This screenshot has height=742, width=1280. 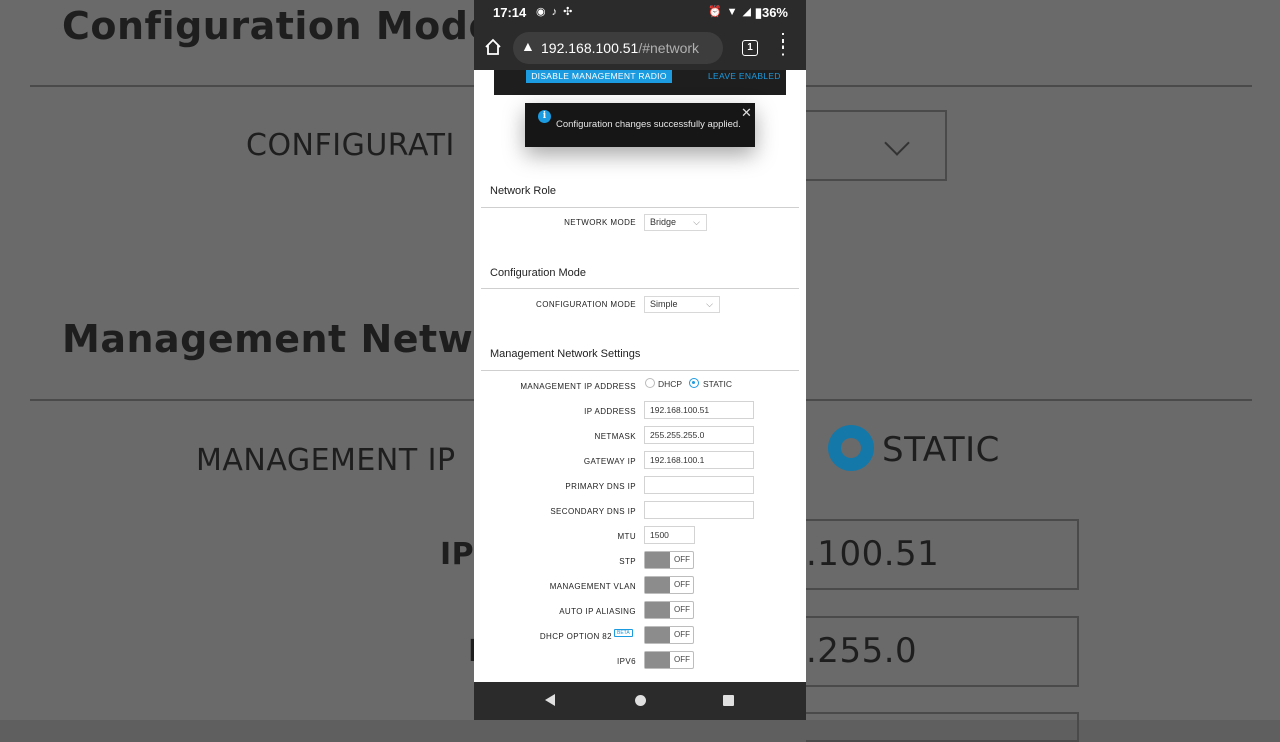 I want to click on vlan-state: OFF, so click(x=682, y=584).